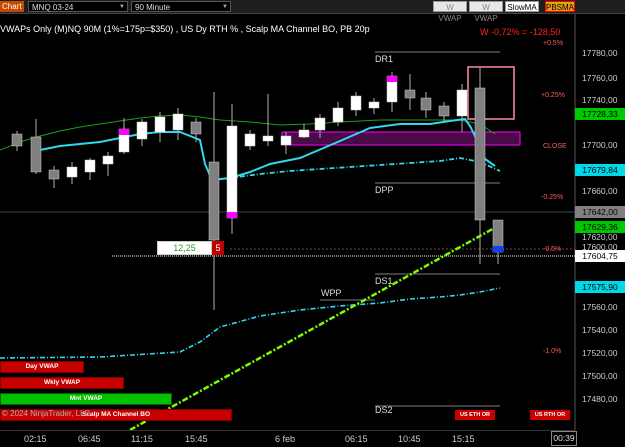 The height and width of the screenshot is (447, 625). What do you see at coordinates (600, 399) in the screenshot?
I see `price-tick: 17480,00` at bounding box center [600, 399].